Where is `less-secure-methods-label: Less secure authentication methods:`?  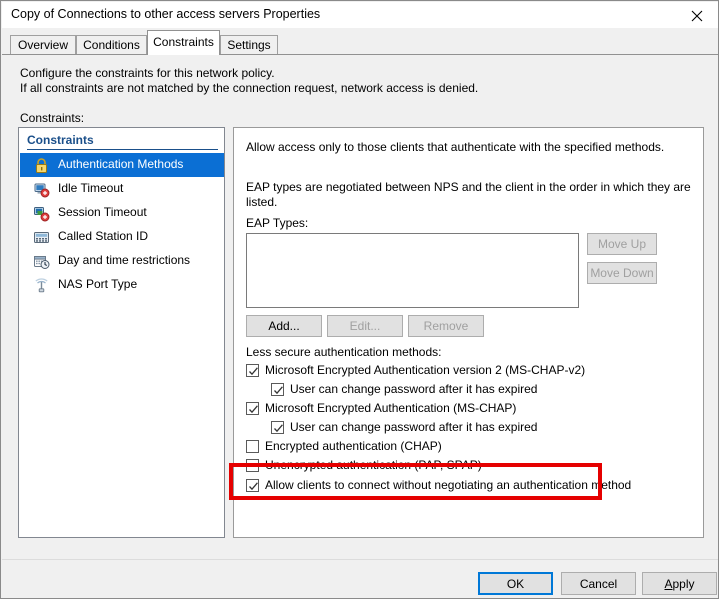 less-secure-methods-label: Less secure authentication methods: is located at coordinates (344, 352).